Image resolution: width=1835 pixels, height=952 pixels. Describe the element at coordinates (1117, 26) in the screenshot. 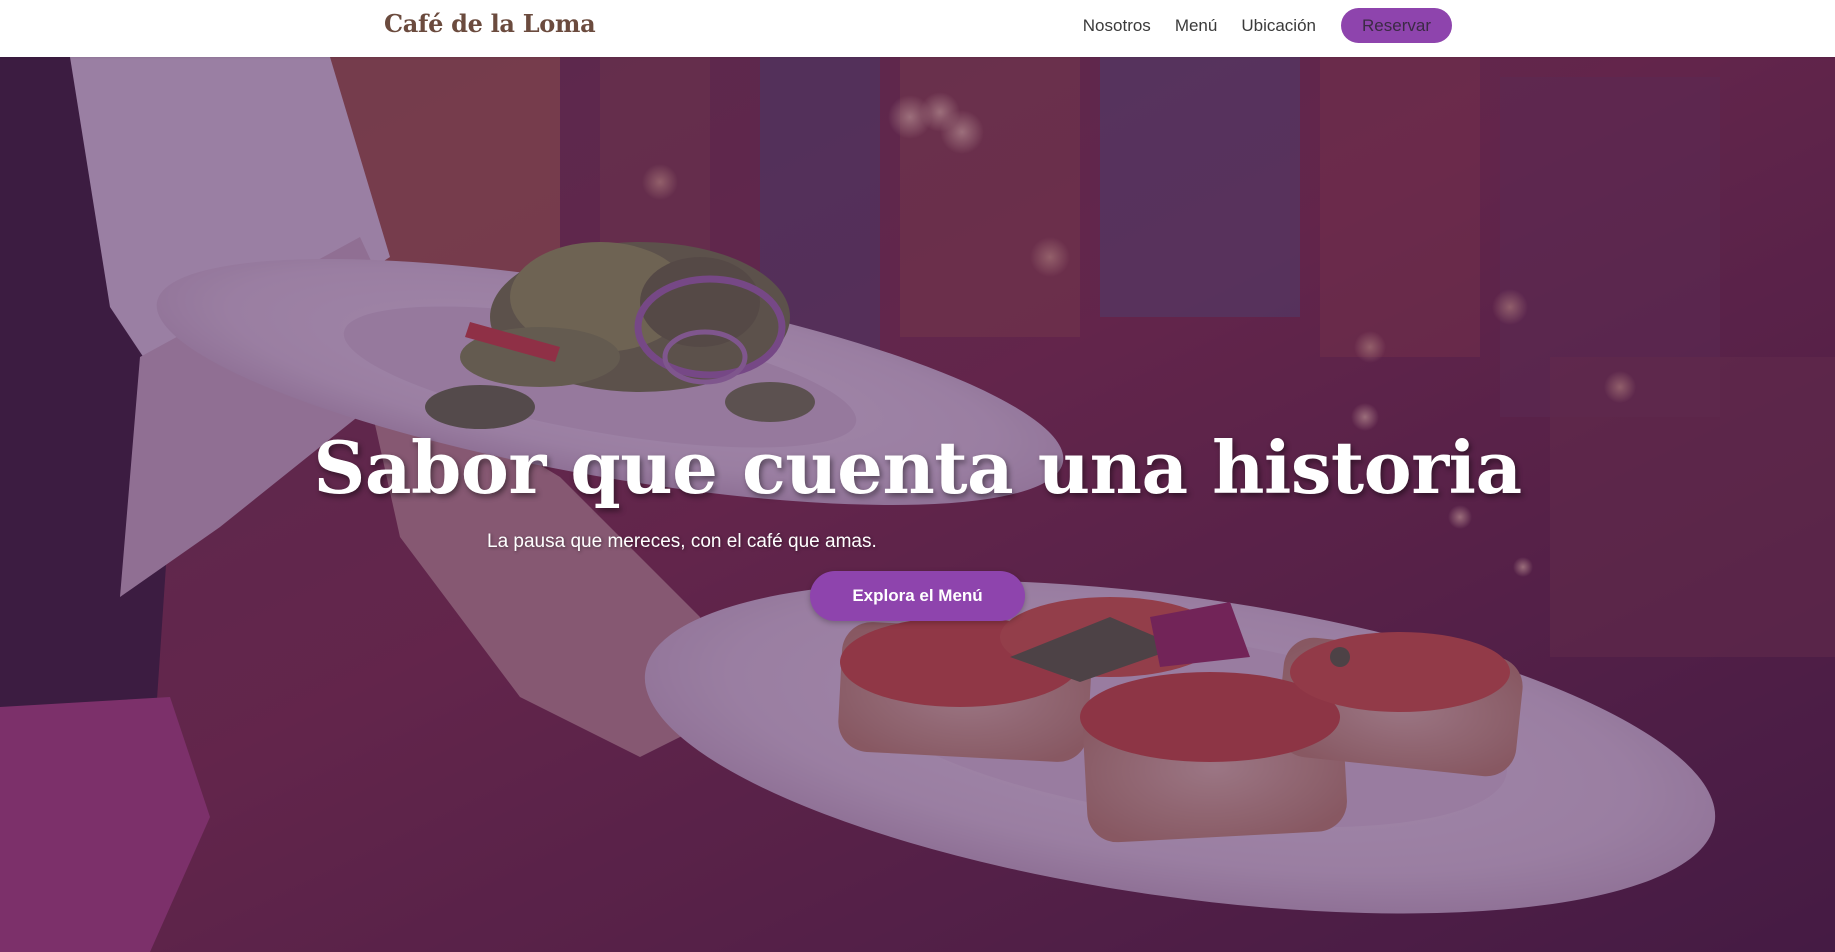

I see `nav-link-nosotros: Nosotros` at that location.